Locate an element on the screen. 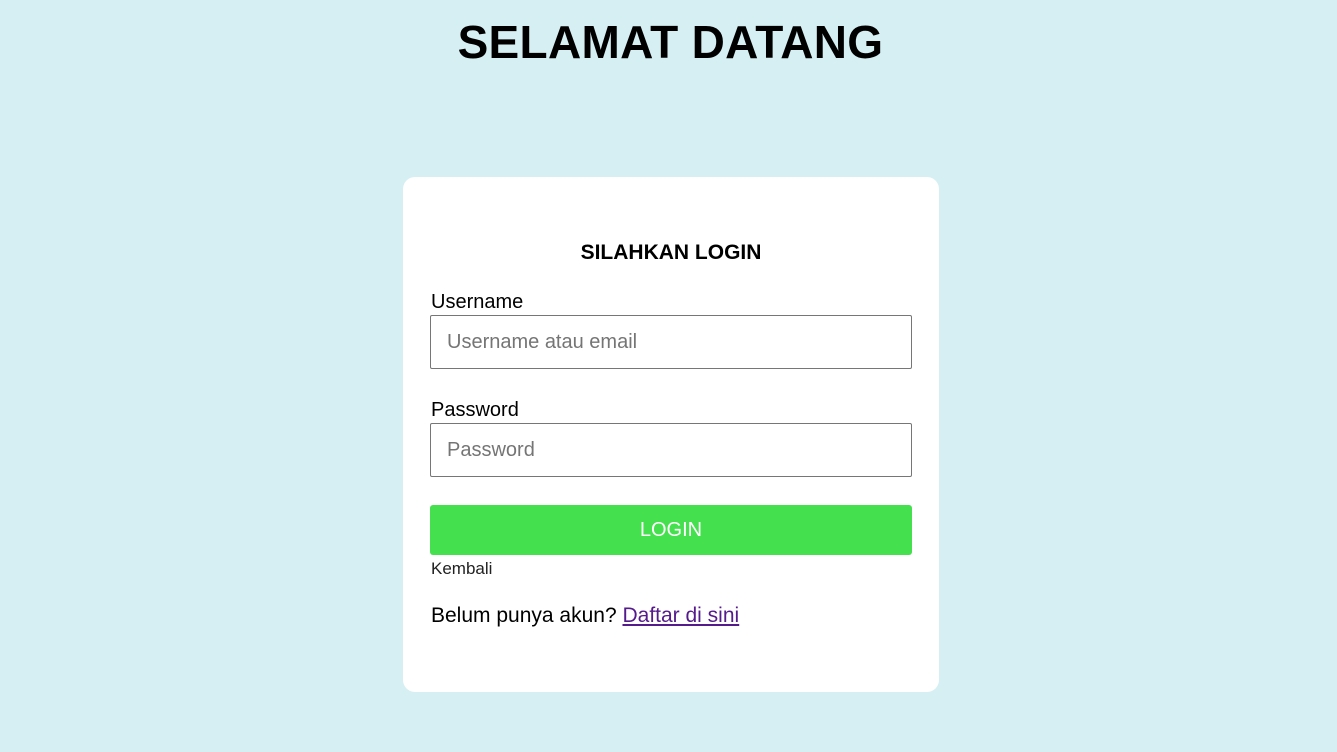 Image resolution: width=1337 pixels, height=752 pixels. register-prompt-line: Belum punya akun? Daftar di sini is located at coordinates (585, 616).